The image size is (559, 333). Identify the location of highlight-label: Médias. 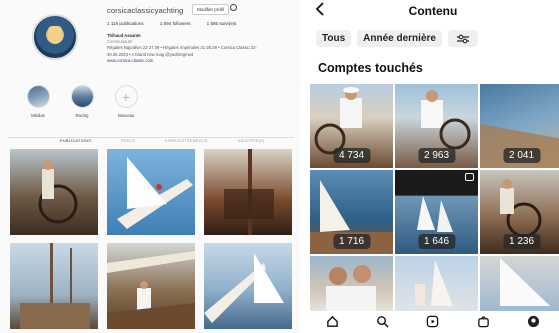
(38, 115).